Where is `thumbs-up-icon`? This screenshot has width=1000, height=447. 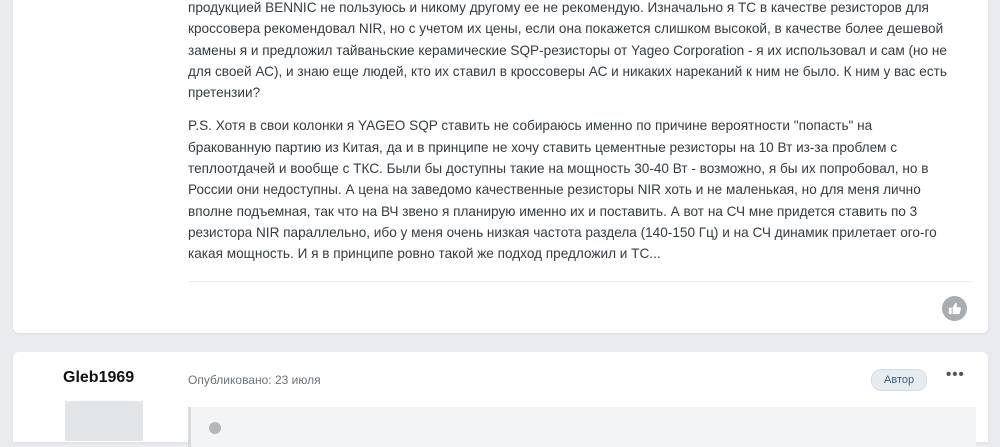 thumbs-up-icon is located at coordinates (954, 308).